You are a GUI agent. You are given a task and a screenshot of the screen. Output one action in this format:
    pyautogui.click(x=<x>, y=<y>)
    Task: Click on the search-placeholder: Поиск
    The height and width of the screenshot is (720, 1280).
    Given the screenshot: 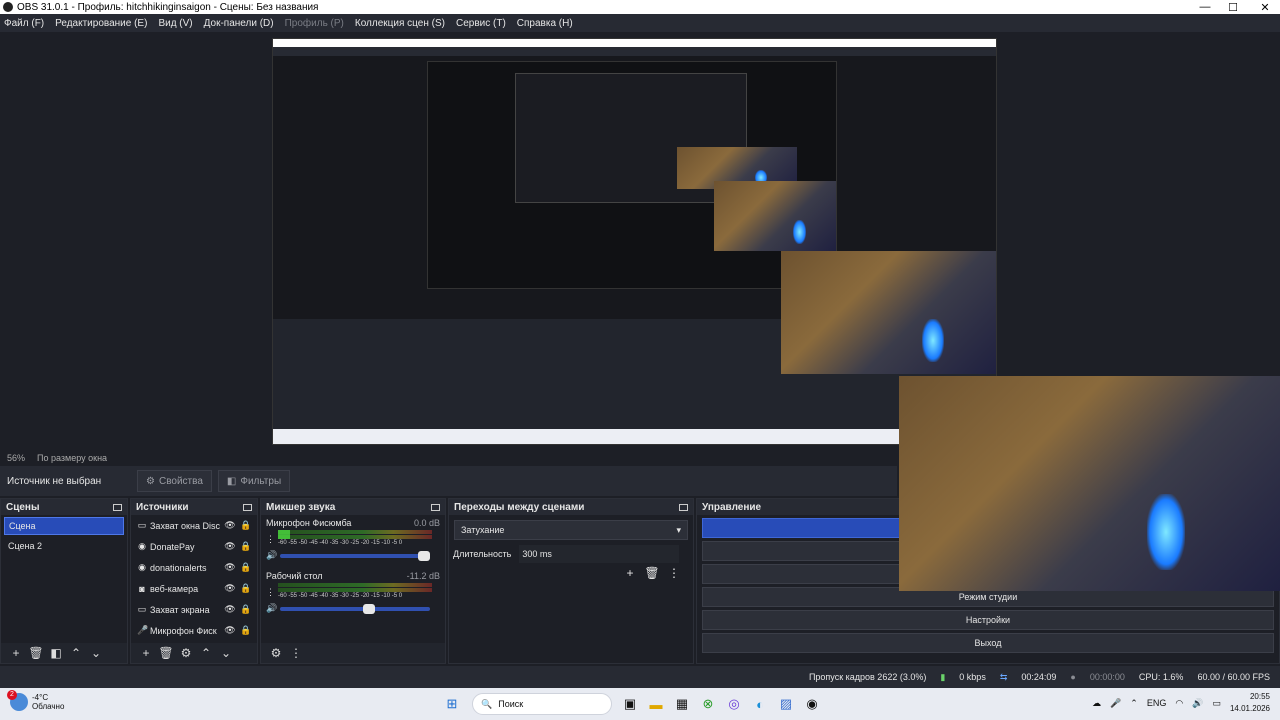 What is the action you would take?
    pyautogui.click(x=511, y=704)
    